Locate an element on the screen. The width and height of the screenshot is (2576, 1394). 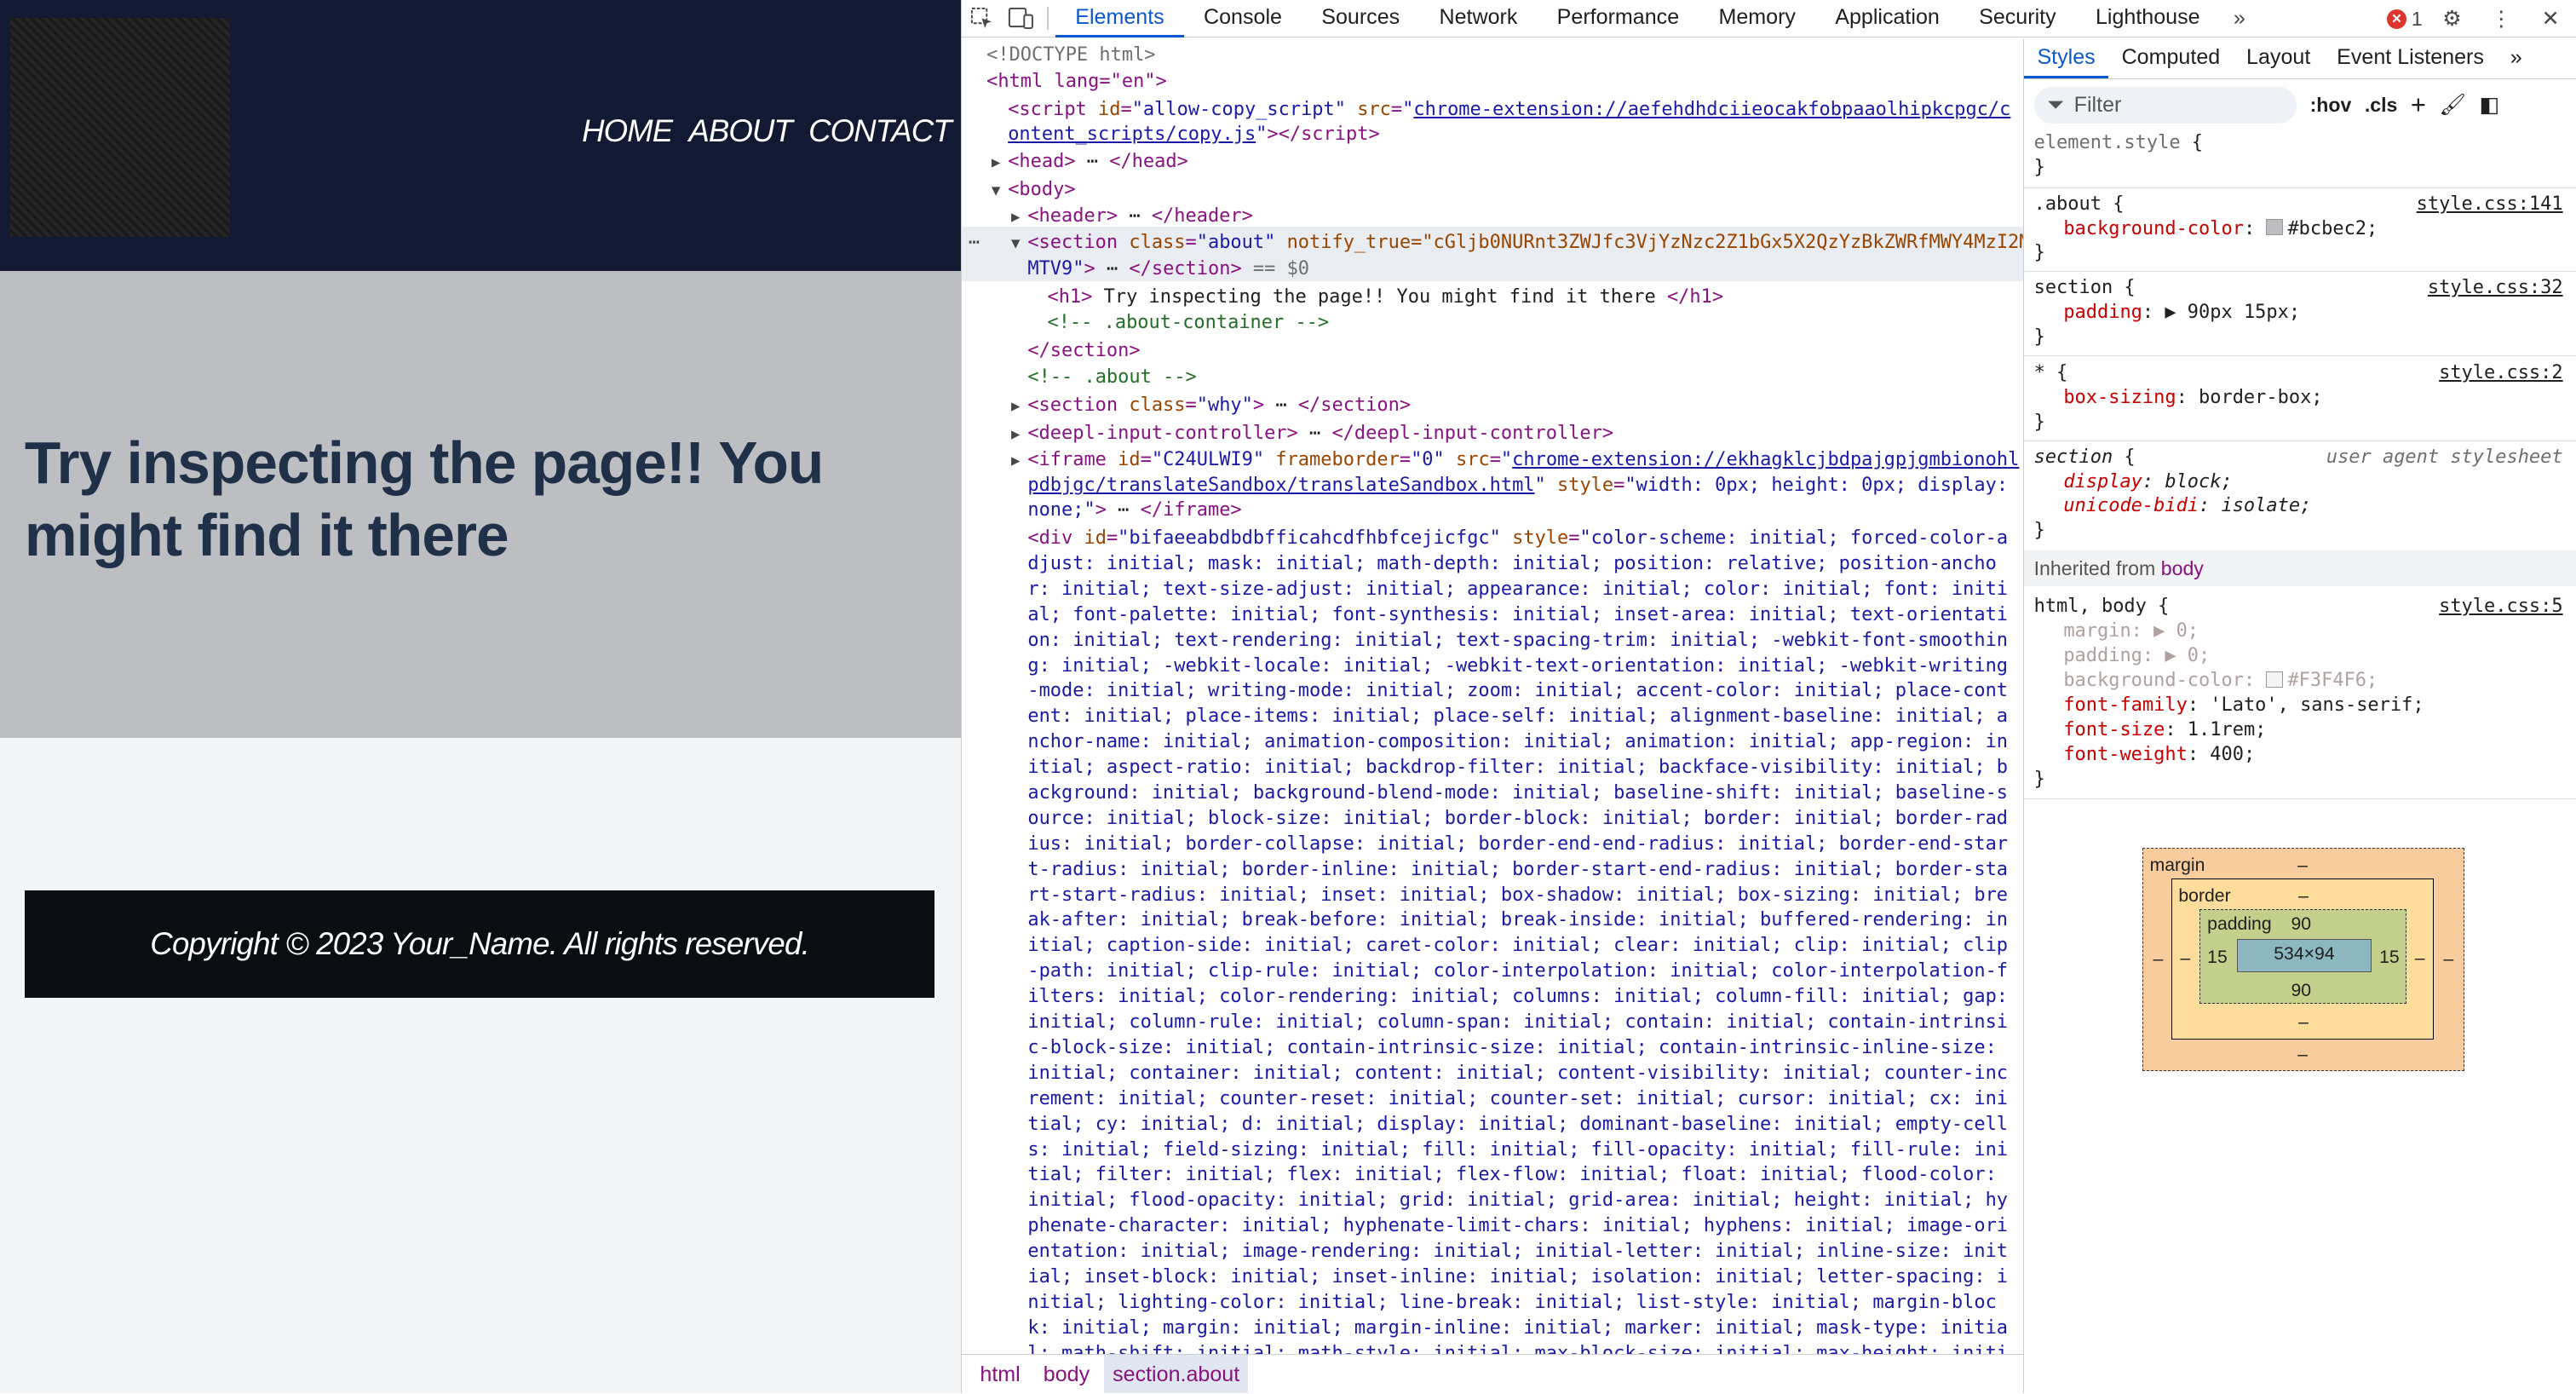
site-nav: HOME ABOUT CONTACT is located at coordinates (767, 131).